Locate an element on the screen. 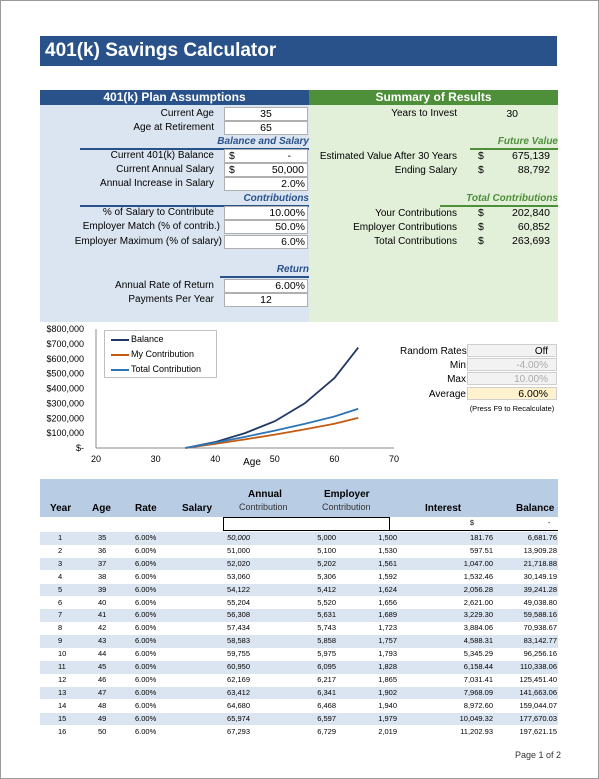 The width and height of the screenshot is (599, 779). assumptions-header: 401(k) Plan Assumptions is located at coordinates (174, 97).